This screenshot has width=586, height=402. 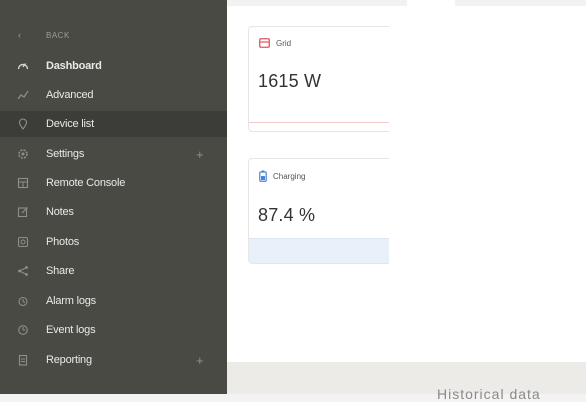 What do you see at coordinates (23, 360) in the screenshot?
I see `reporting-icon` at bounding box center [23, 360].